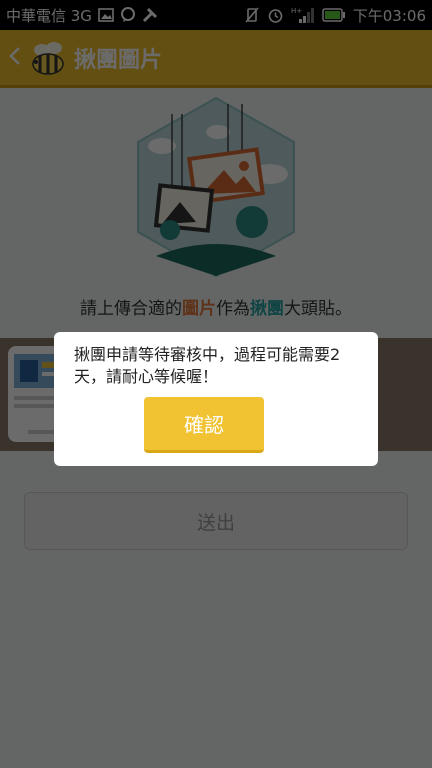 The image size is (432, 768). What do you see at coordinates (216, 59) in the screenshot?
I see `app-bar: 揪團圖片` at bounding box center [216, 59].